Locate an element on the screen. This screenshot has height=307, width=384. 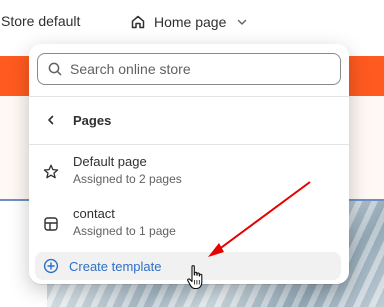
plus-circle-icon is located at coordinates (51, 266).